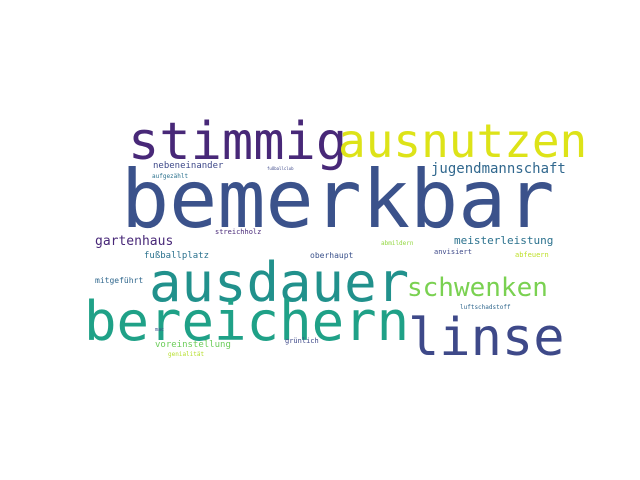 This screenshot has height=480, width=640. Describe the element at coordinates (332, 255) in the screenshot. I see `word-oberhaupt: oberhaupt` at that location.